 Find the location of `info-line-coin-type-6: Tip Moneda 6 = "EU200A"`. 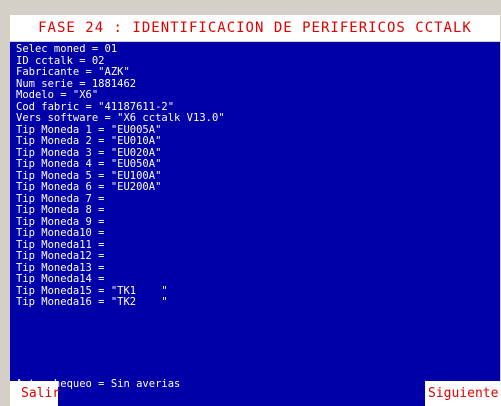

info-line-coin-type-6: Tip Moneda 6 = "EU200A" is located at coordinates (89, 187).